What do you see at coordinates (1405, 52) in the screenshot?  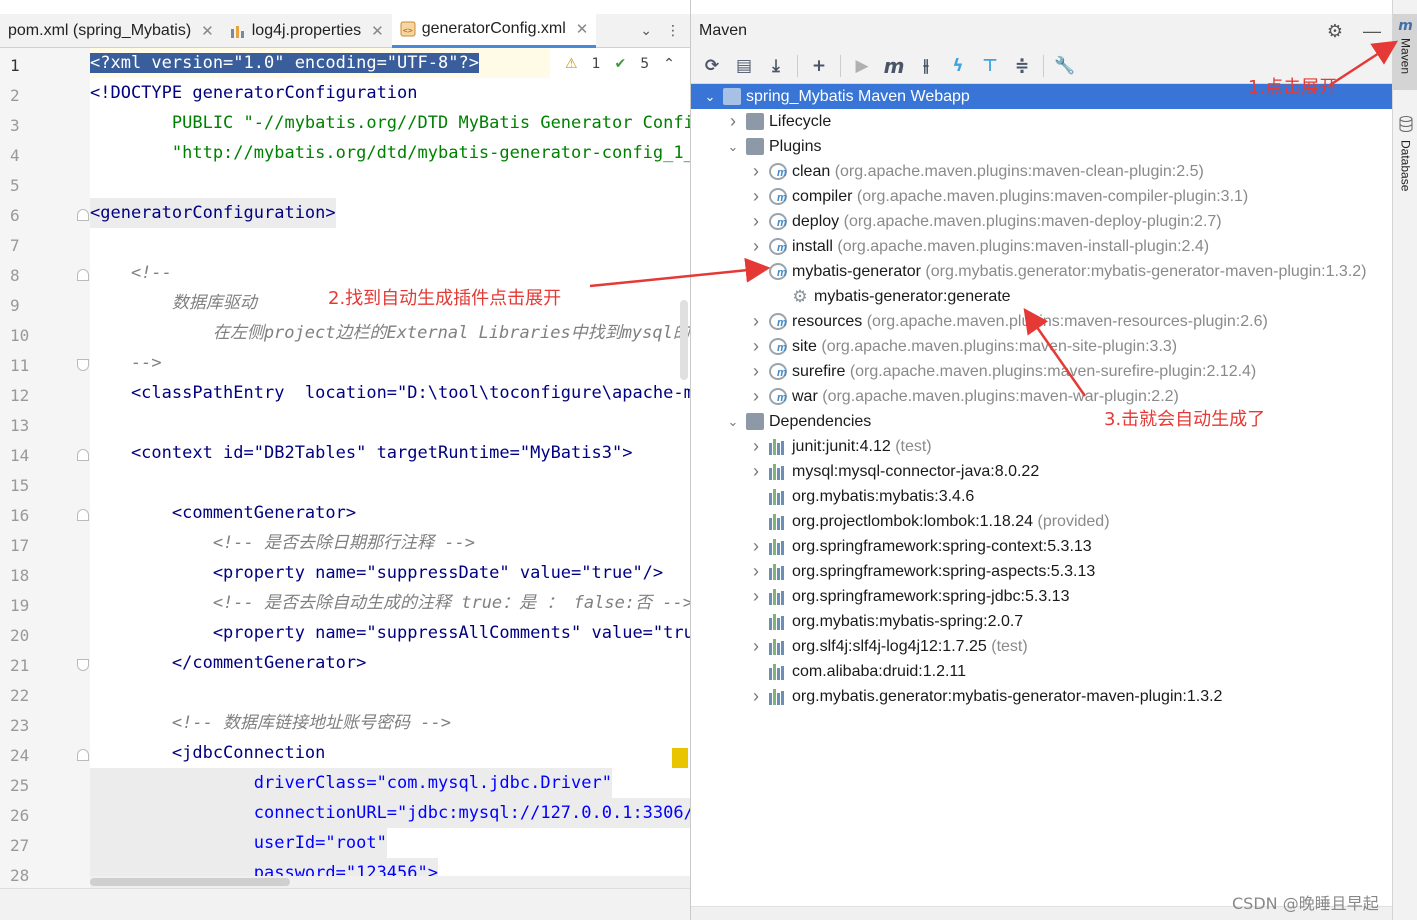 I see `tab-maven: m Maven` at bounding box center [1405, 52].